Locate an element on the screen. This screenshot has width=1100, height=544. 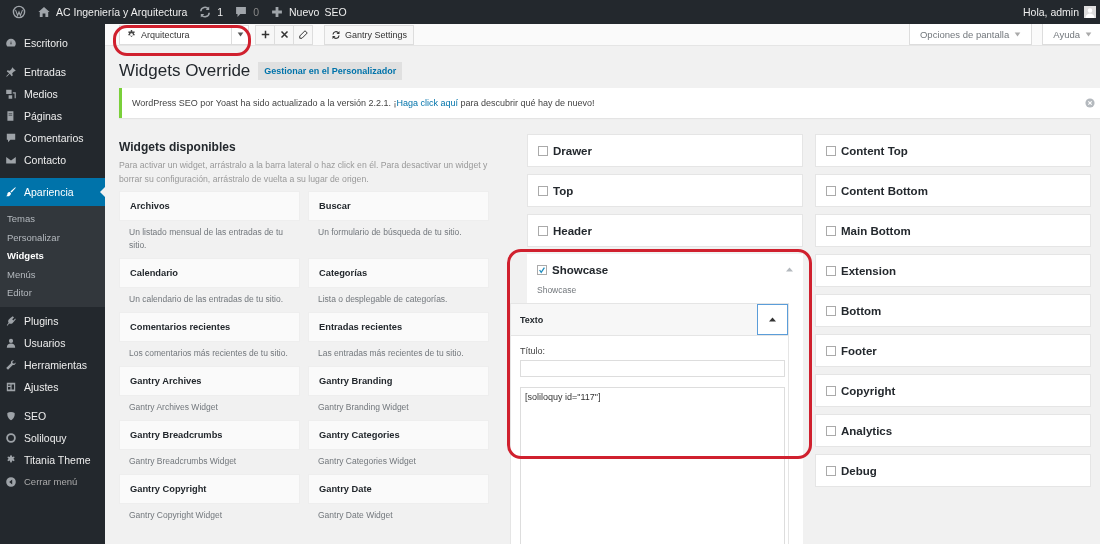
comment-count: 0 is located at coordinates (256, 12).